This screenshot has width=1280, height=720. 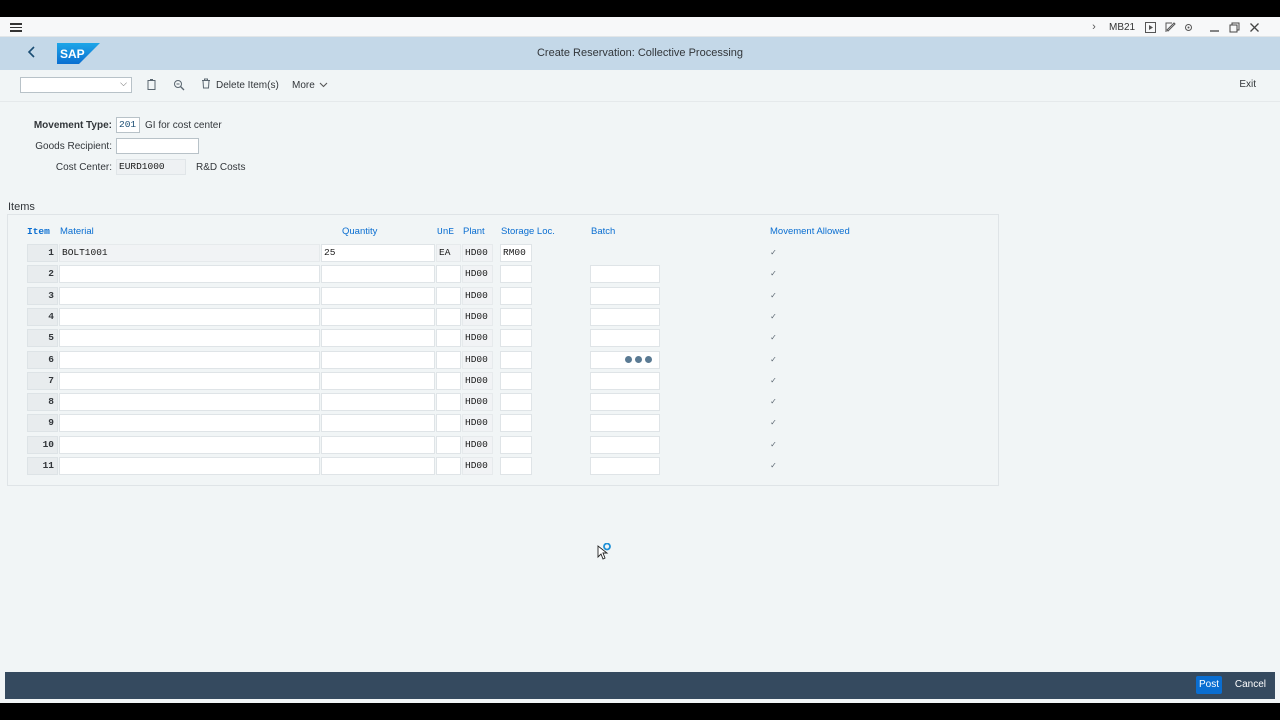 What do you see at coordinates (603, 231) in the screenshot?
I see `col-header-batch: Batch` at bounding box center [603, 231].